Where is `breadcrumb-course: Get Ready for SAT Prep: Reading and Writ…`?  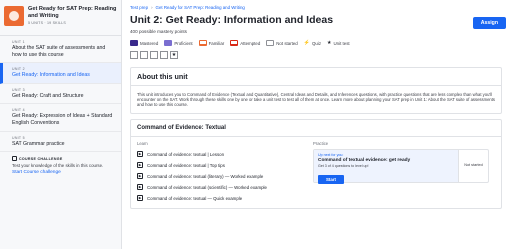 breadcrumb-course: Get Ready for SAT Prep: Reading and Writ… is located at coordinates (200, 7).